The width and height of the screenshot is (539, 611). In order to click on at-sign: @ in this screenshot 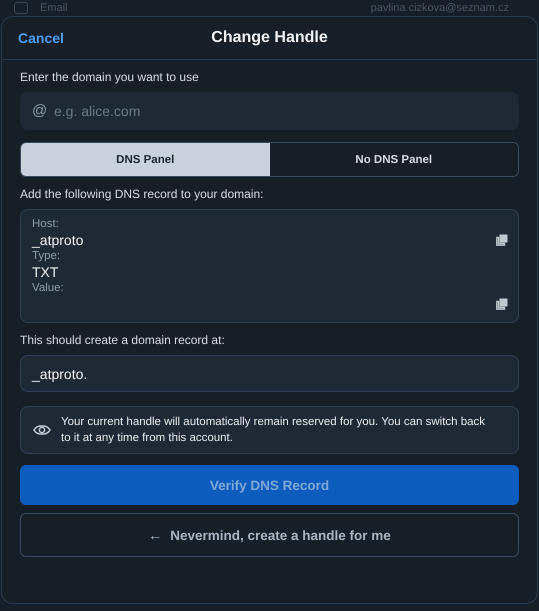, I will do `click(40, 110)`.